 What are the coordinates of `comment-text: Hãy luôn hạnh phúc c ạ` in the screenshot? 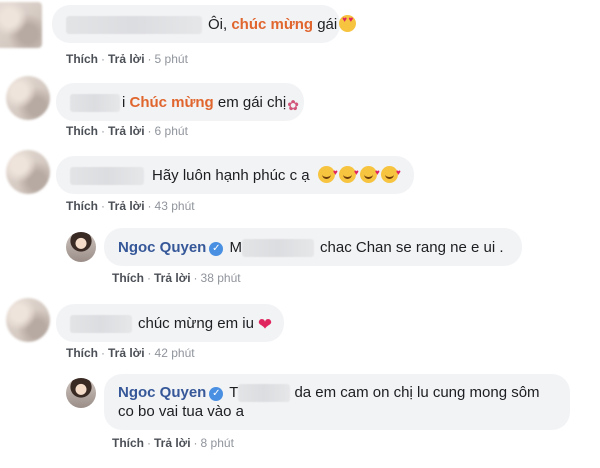 It's located at (231, 175).